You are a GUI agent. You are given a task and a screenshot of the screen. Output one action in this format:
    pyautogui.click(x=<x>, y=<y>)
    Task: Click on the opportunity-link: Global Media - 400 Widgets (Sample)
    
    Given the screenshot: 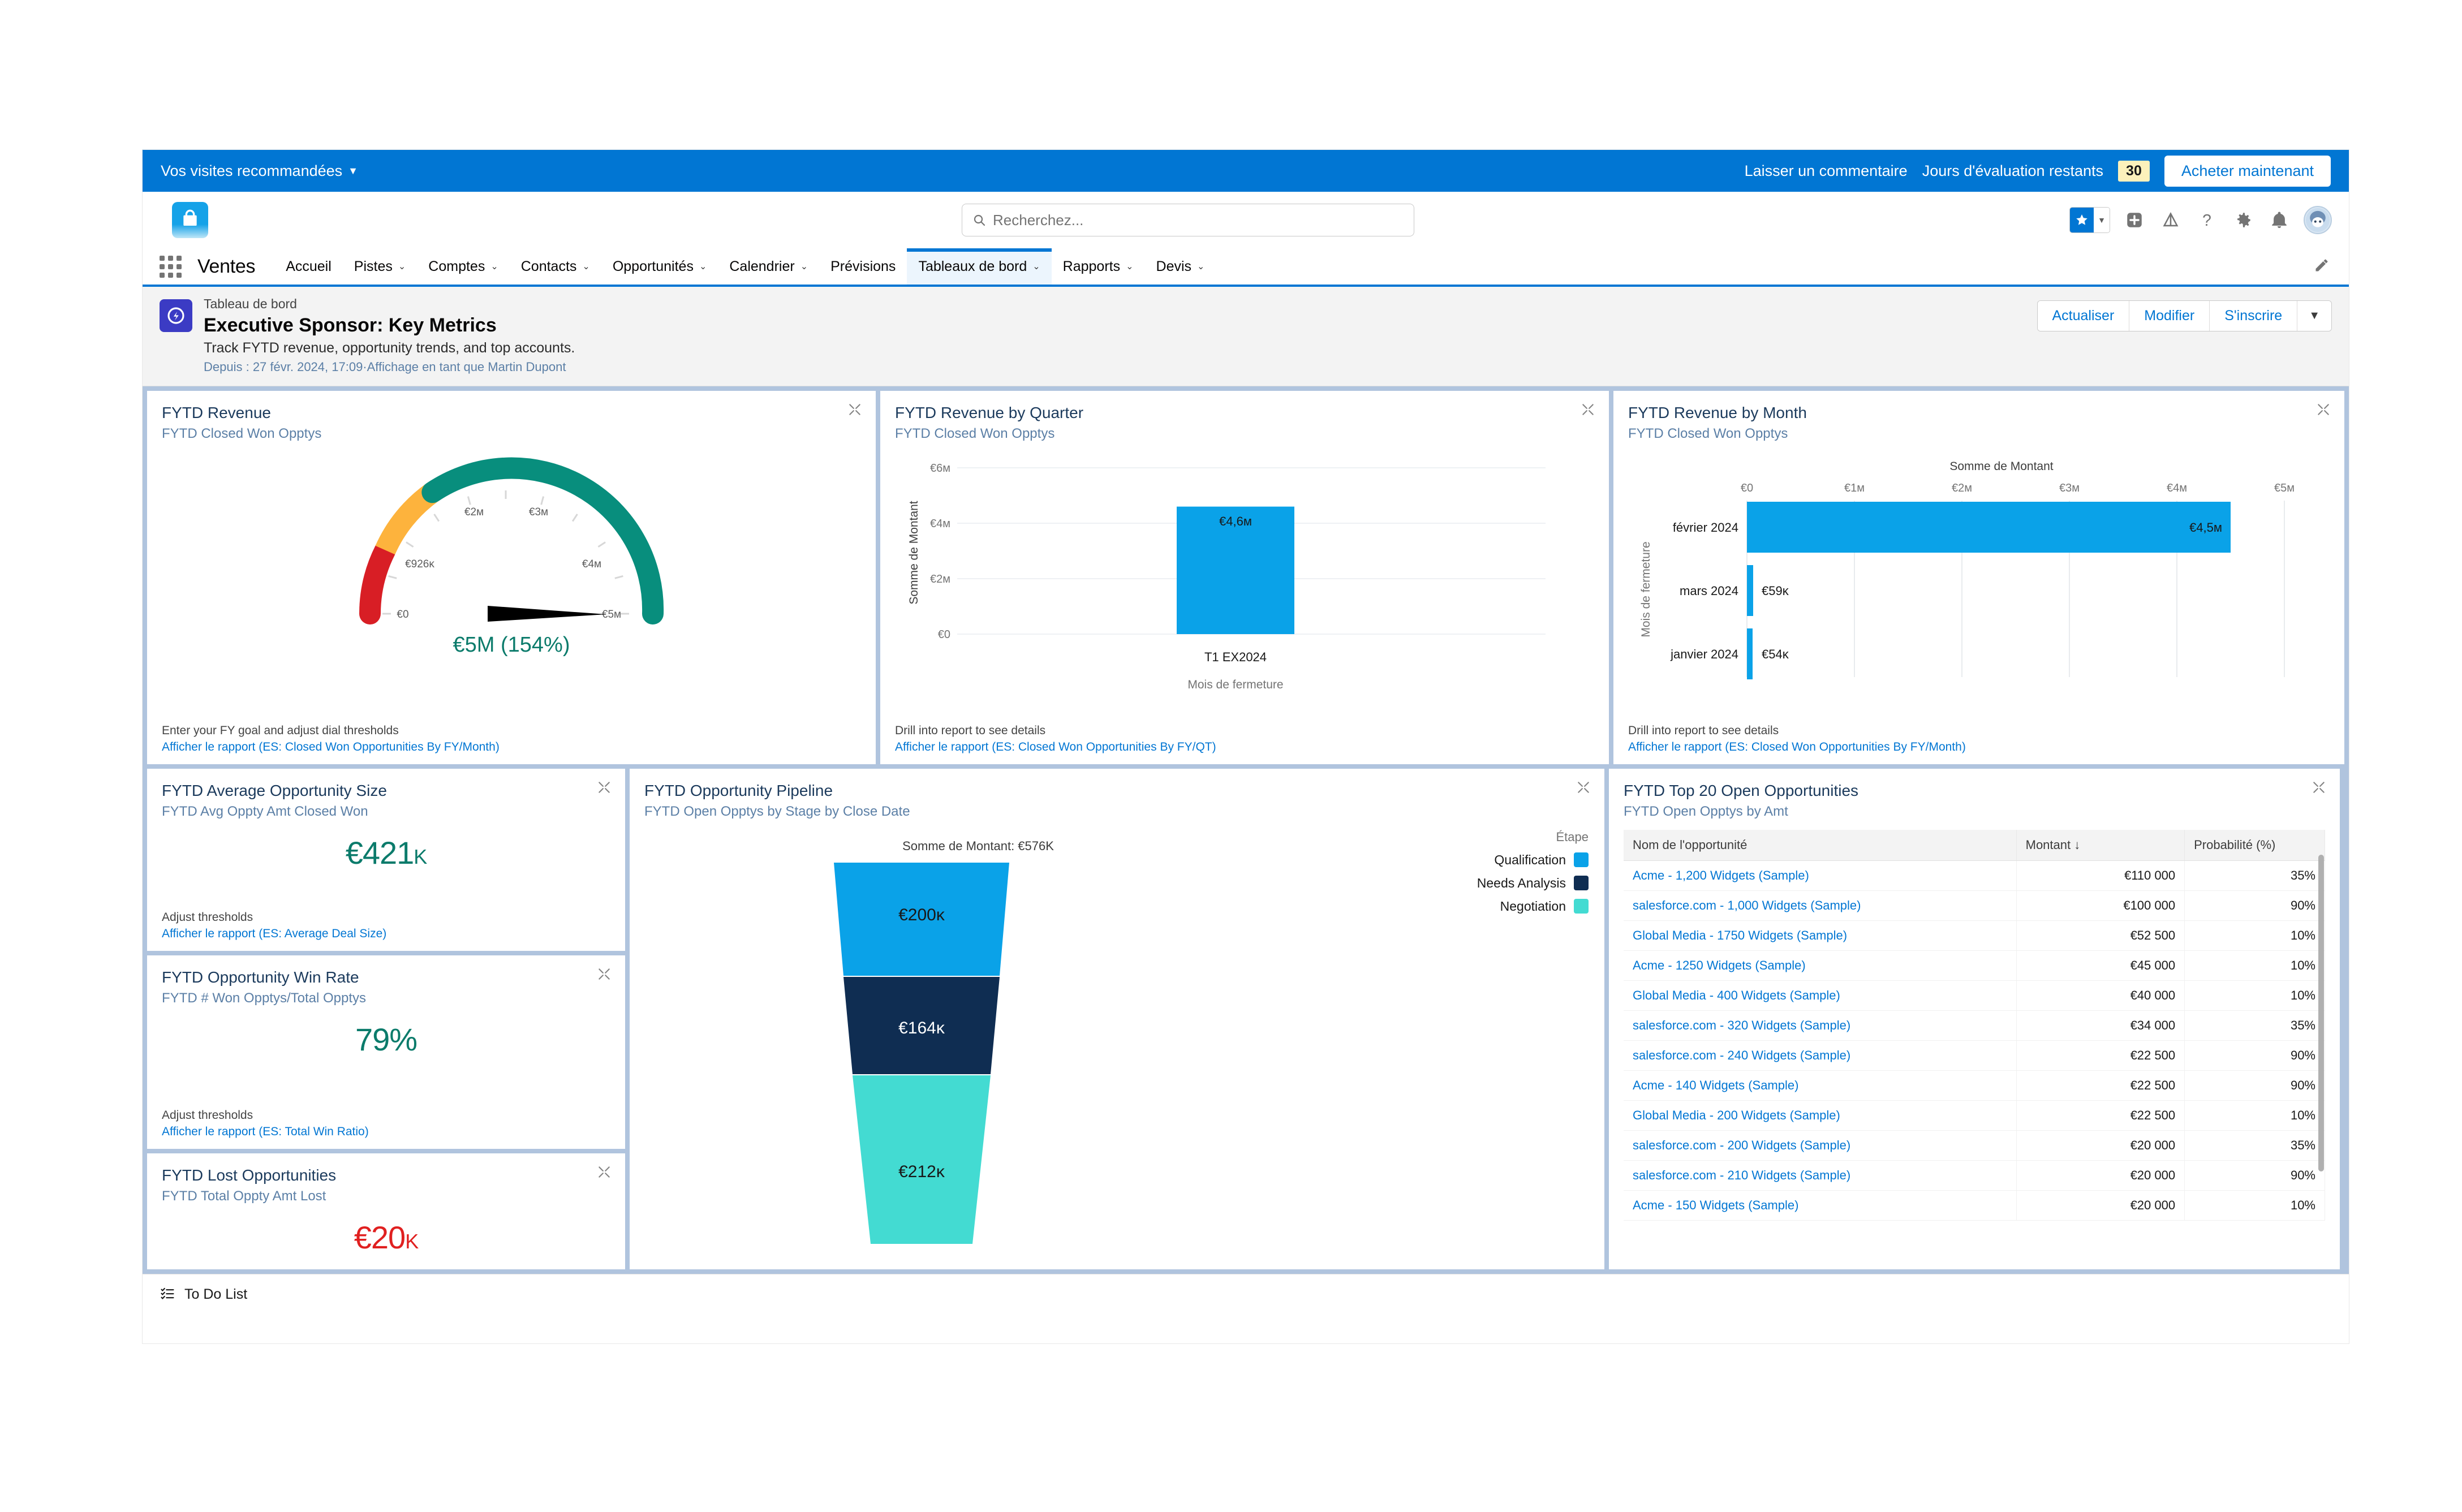 What is the action you would take?
    pyautogui.click(x=1736, y=995)
    